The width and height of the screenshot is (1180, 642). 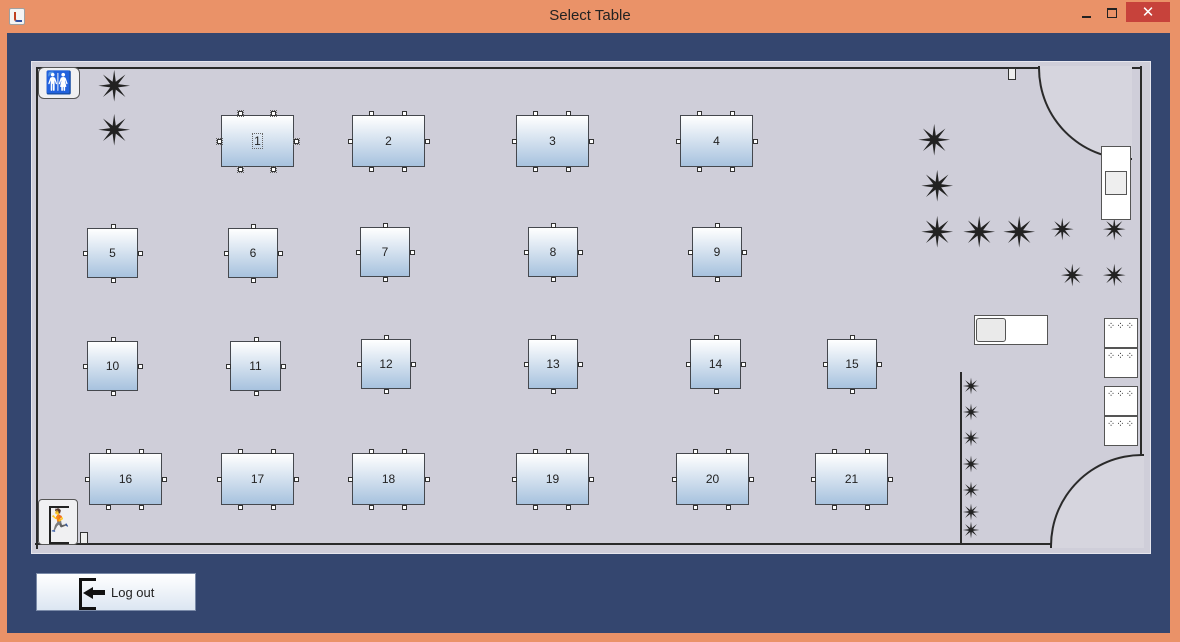 I want to click on table-15: 15, so click(x=852, y=364).